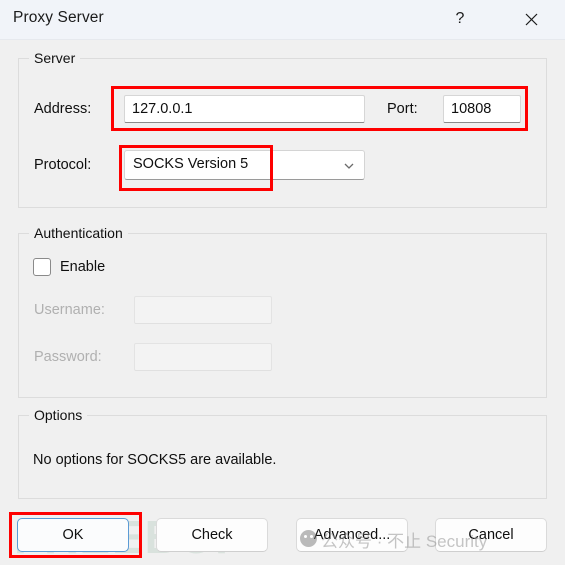 The height and width of the screenshot is (565, 565). Describe the element at coordinates (191, 164) in the screenshot. I see `protocol-combobox-value: SOCKS Version 5` at that location.